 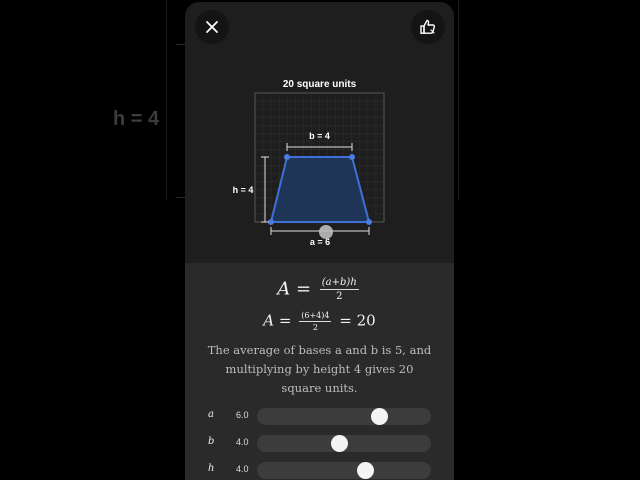 What do you see at coordinates (211, 441) in the screenshot?
I see `slider-variable: b` at bounding box center [211, 441].